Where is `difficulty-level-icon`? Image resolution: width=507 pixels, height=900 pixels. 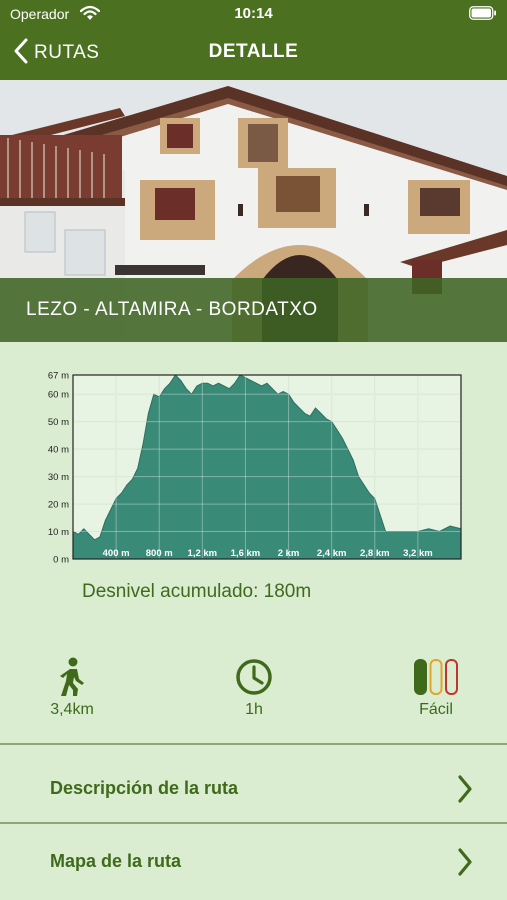
difficulty-level-icon is located at coordinates (436, 677).